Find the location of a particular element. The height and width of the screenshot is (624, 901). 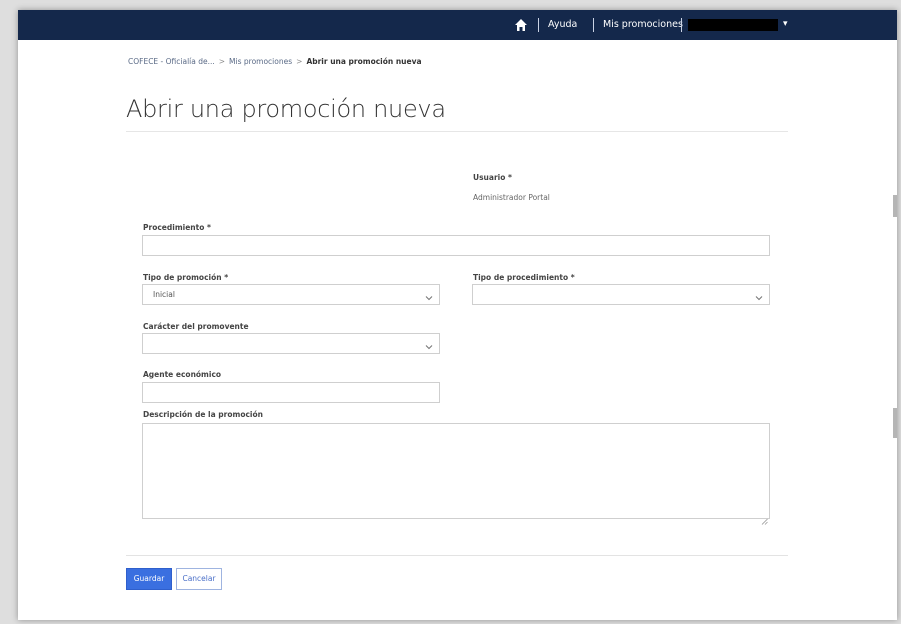

user-menu is located at coordinates (733, 25).